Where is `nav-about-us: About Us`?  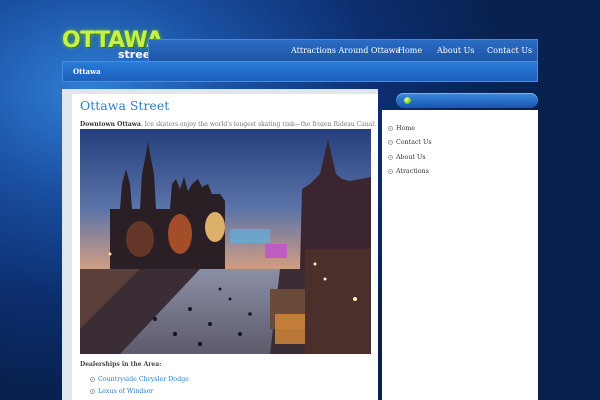 nav-about-us: About Us is located at coordinates (455, 51).